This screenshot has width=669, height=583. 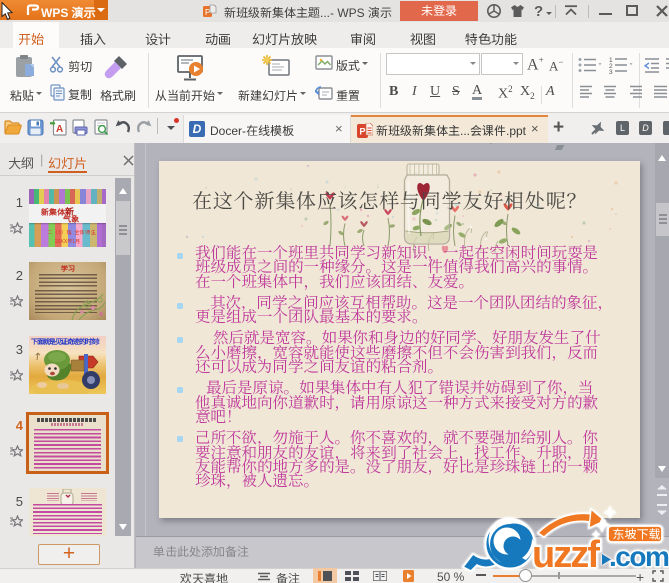 I want to click on svg-text: 东坡下载, so click(x=637, y=534).